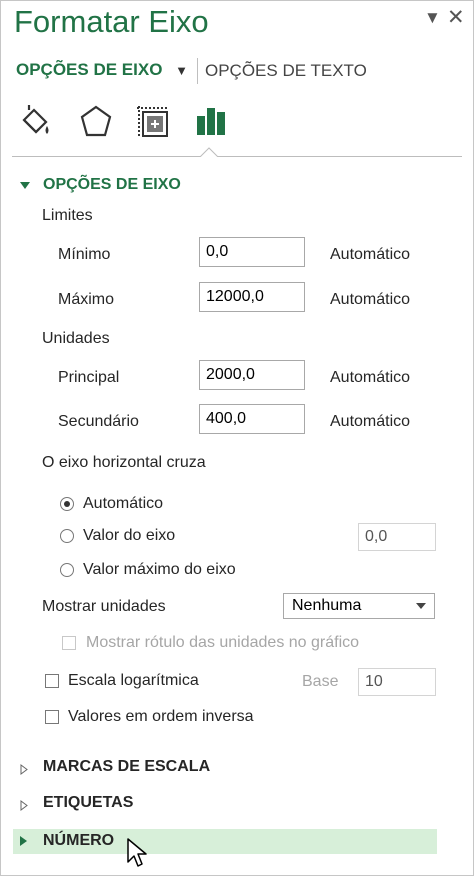 This screenshot has width=474, height=876. I want to click on section-expand-icon, so click(25, 185).